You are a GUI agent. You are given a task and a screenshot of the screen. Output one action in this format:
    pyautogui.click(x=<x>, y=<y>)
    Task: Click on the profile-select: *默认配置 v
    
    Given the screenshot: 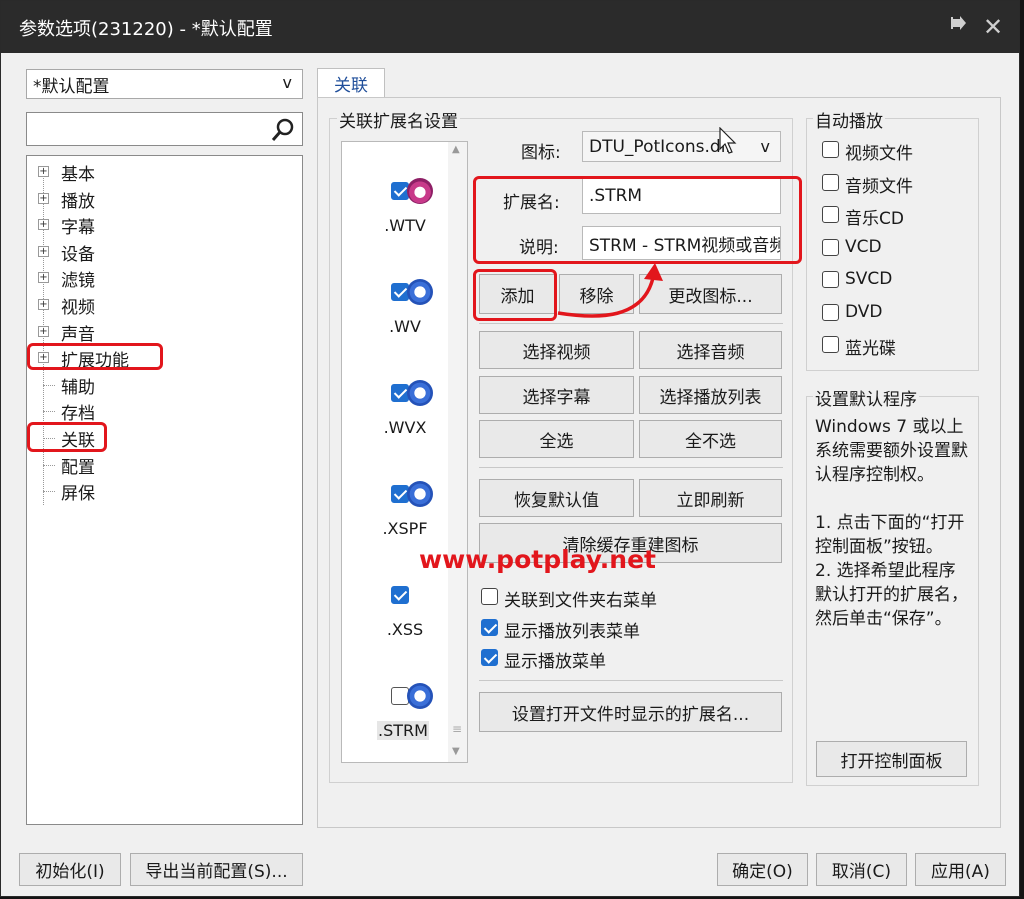 What is the action you would take?
    pyautogui.click(x=164, y=84)
    